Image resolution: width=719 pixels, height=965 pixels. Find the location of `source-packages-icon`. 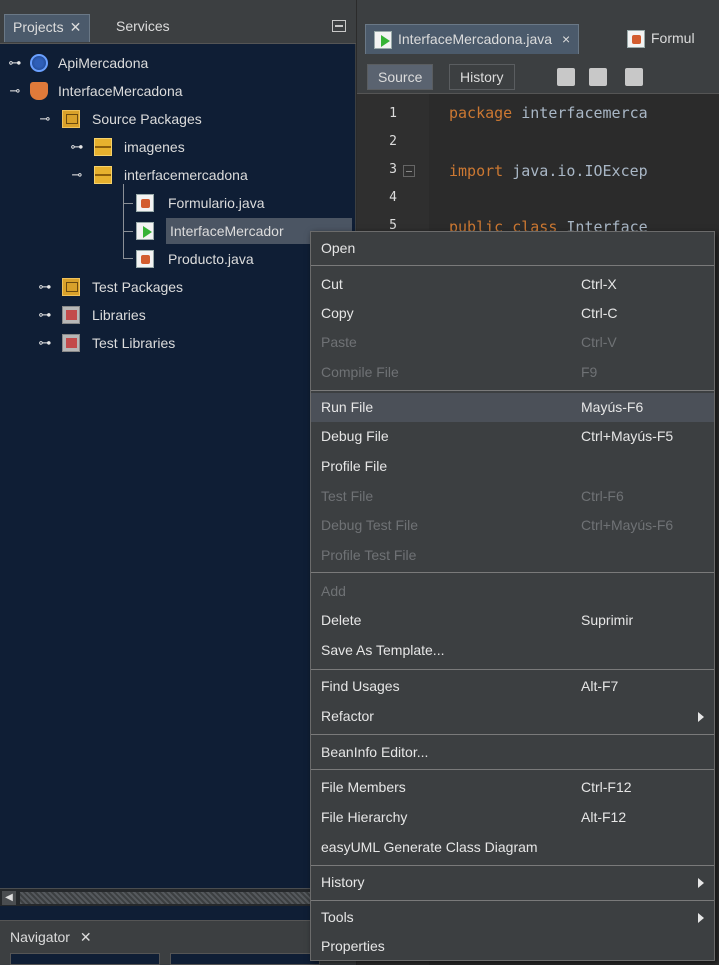

source-packages-icon is located at coordinates (71, 119).